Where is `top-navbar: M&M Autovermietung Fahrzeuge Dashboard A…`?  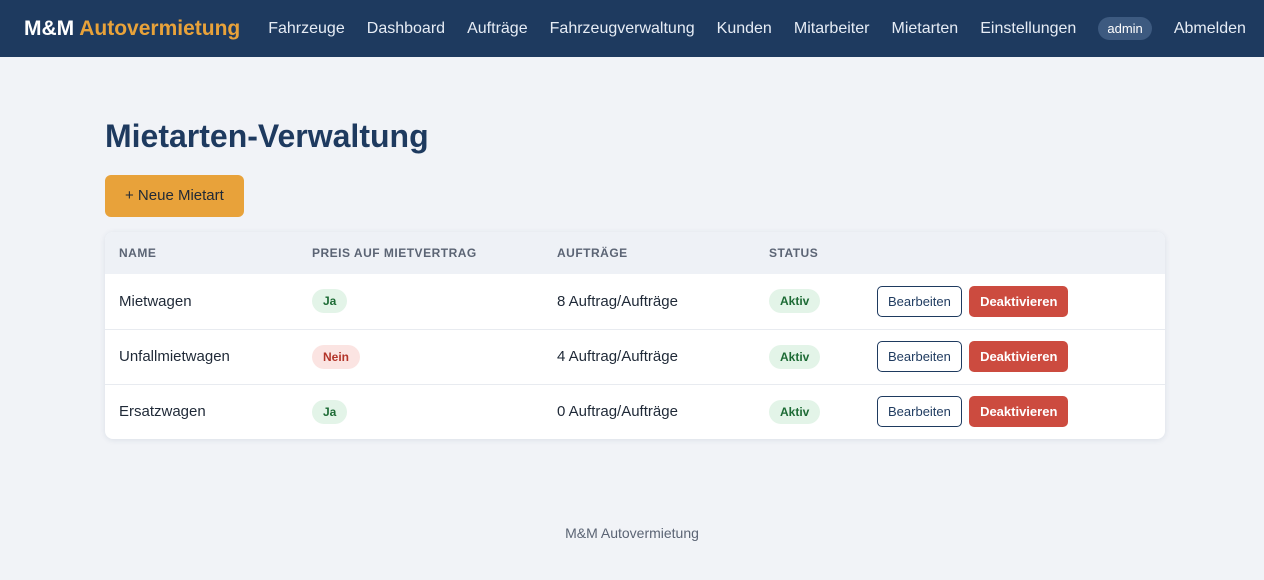
top-navbar: M&M Autovermietung Fahrzeuge Dashboard A… is located at coordinates (632, 28).